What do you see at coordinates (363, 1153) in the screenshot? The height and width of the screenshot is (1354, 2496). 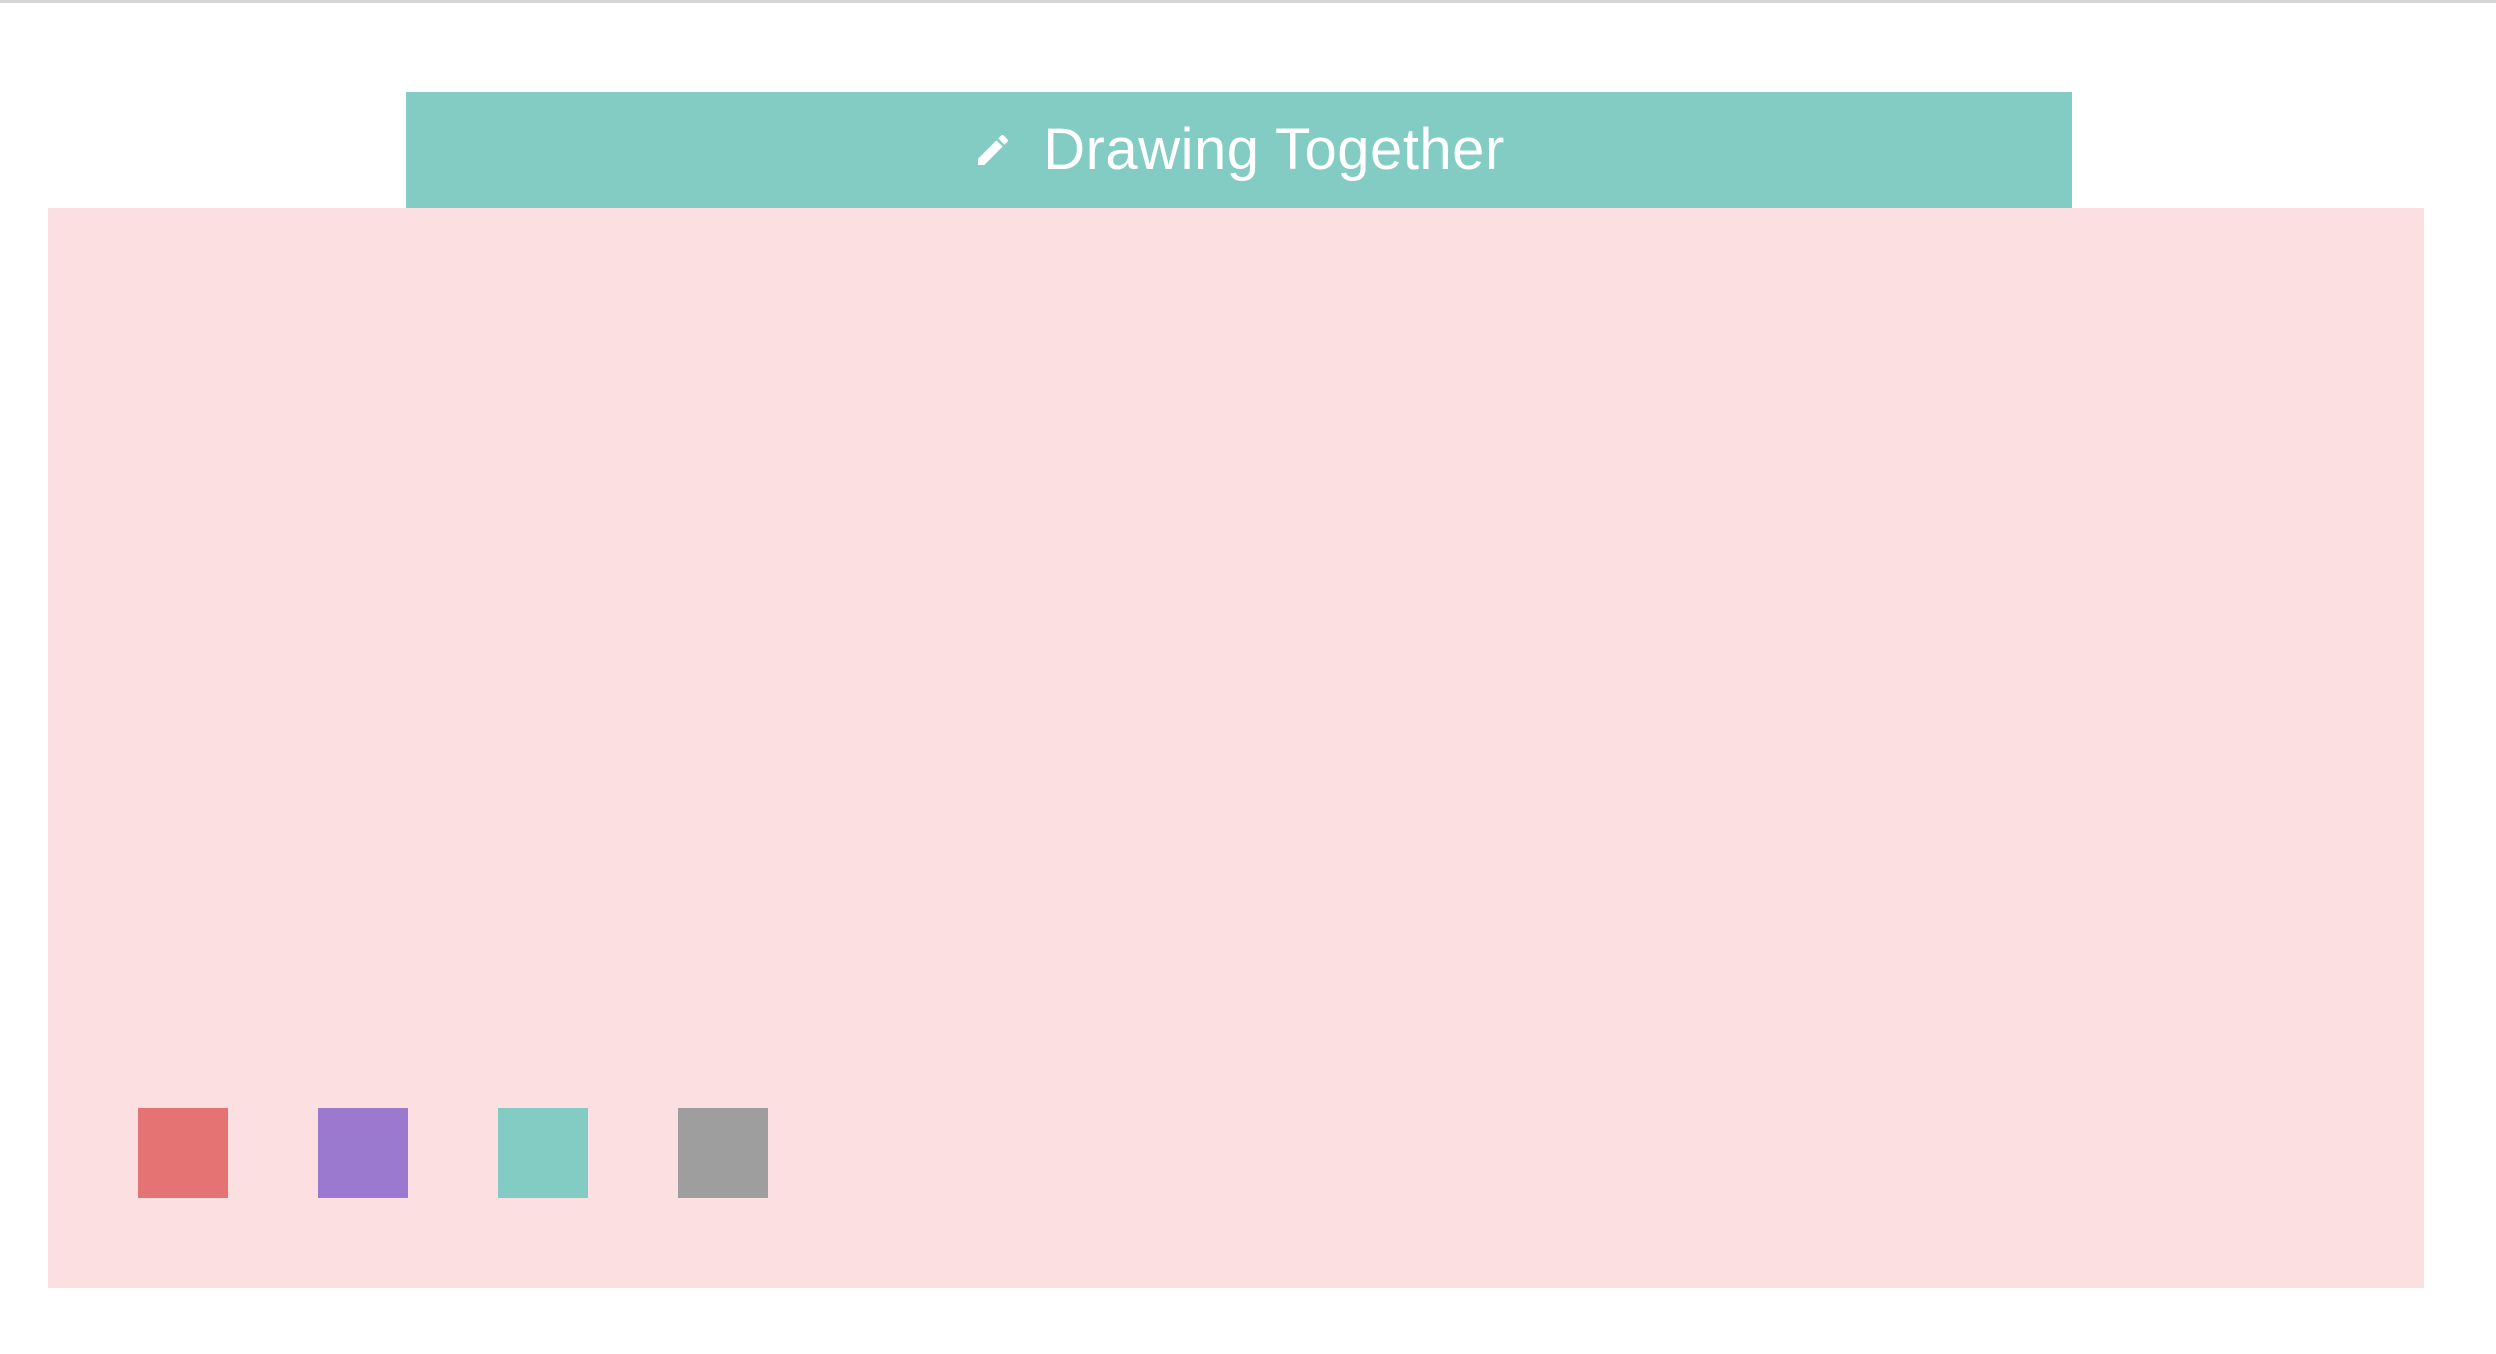 I see `color-swatch-purple` at bounding box center [363, 1153].